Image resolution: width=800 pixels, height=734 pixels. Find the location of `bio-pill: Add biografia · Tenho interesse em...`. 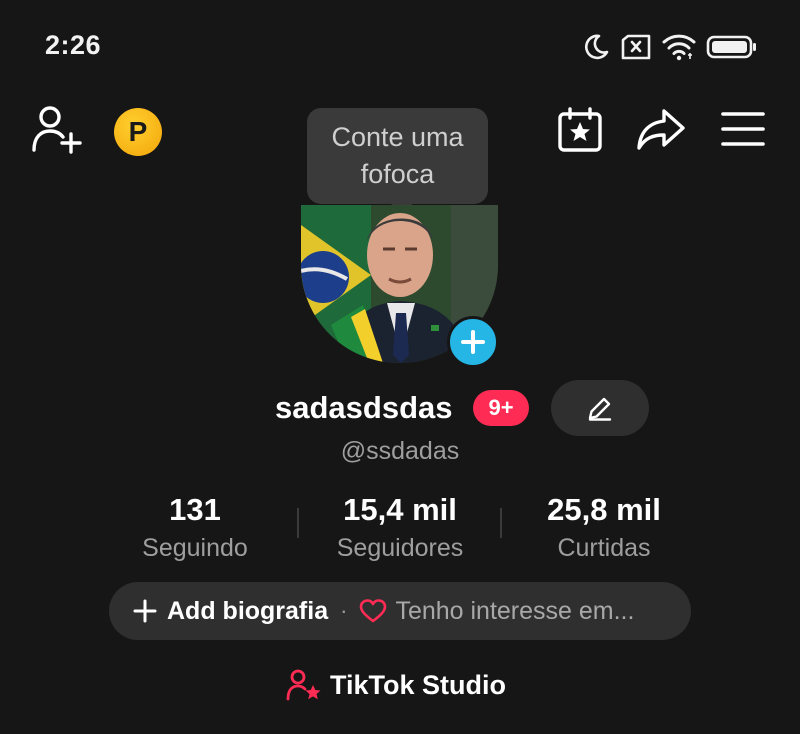

bio-pill: Add biografia · Tenho interesse em... is located at coordinates (400, 611).